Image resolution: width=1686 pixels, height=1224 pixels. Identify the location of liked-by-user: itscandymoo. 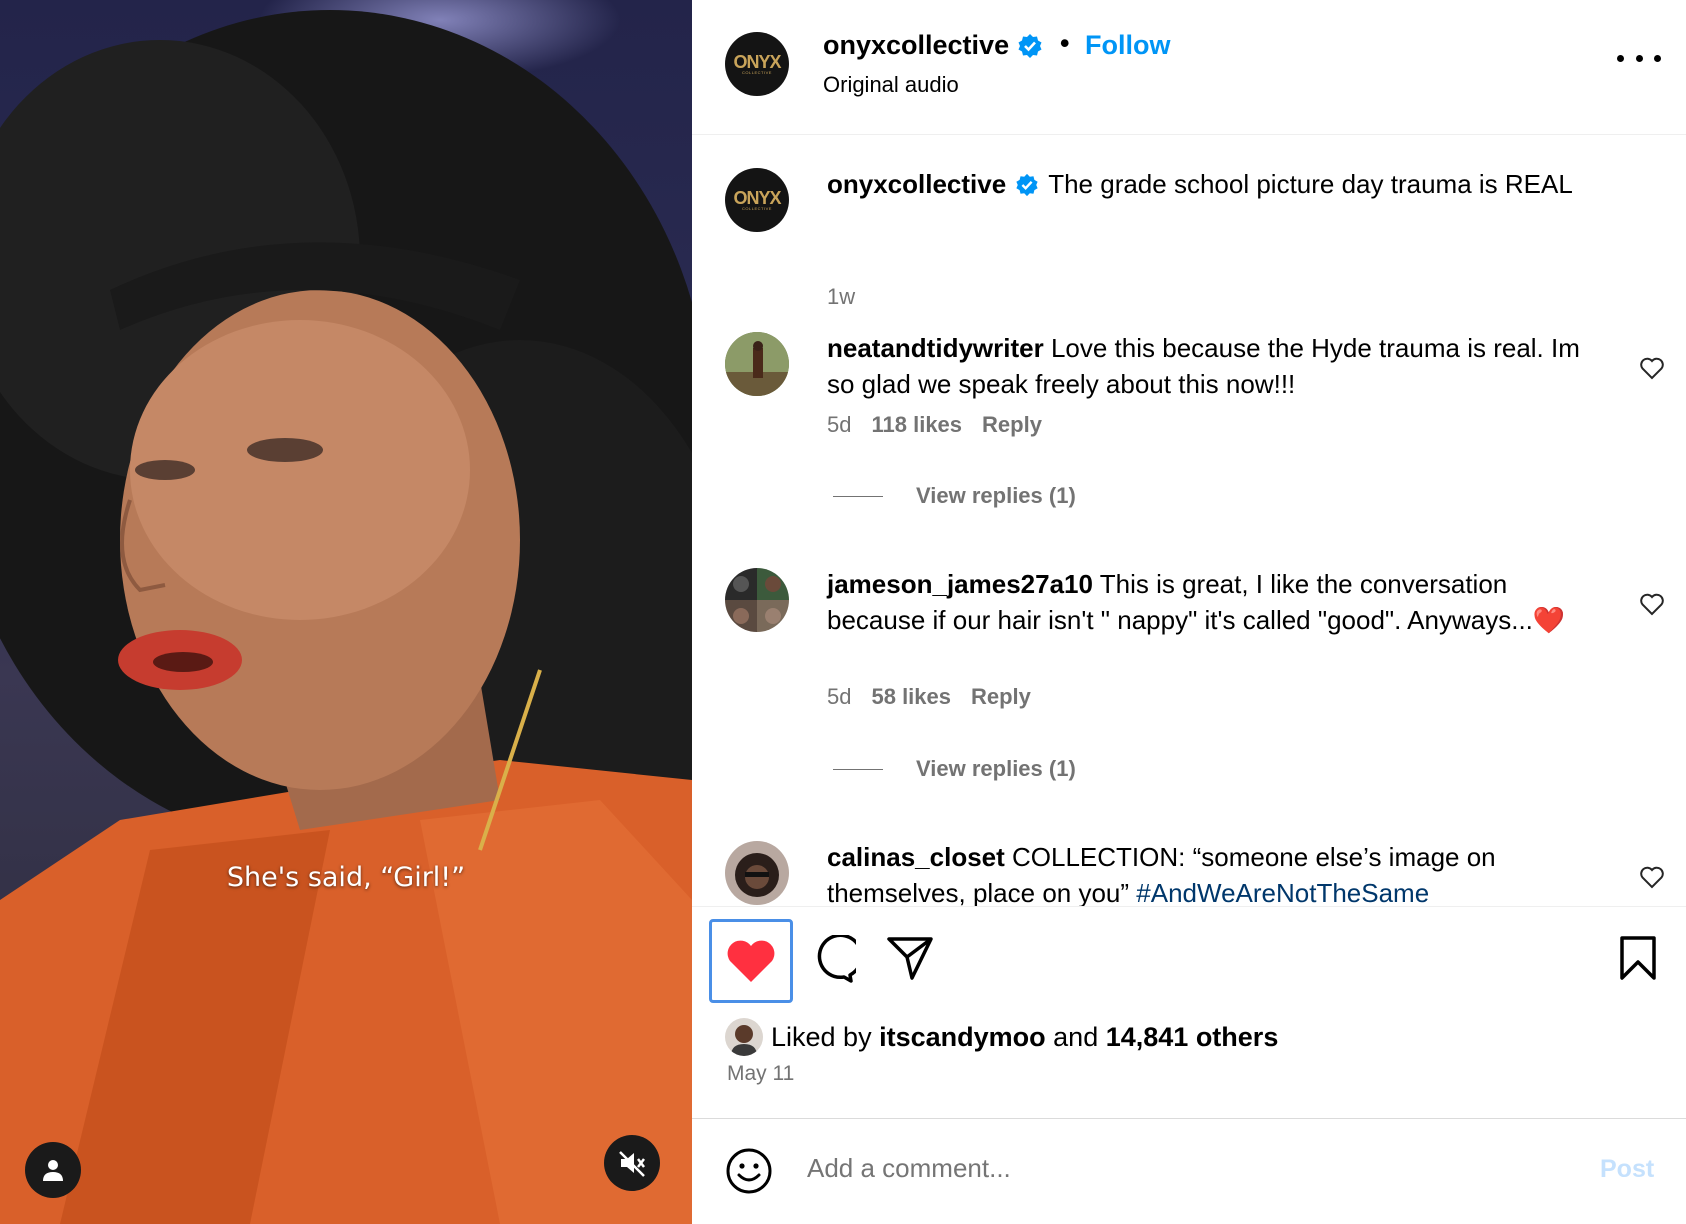
(962, 1037).